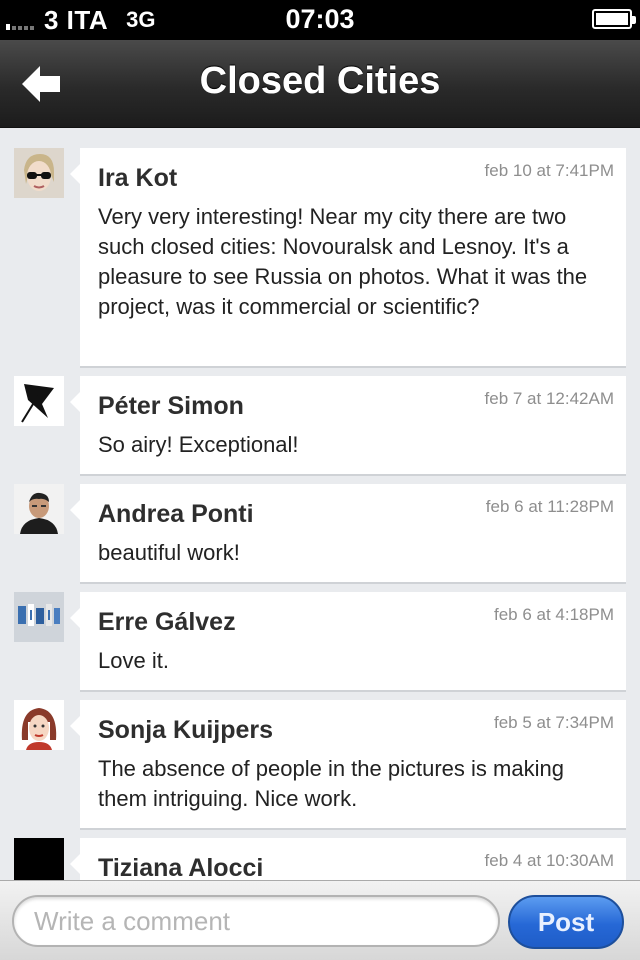 The image size is (640, 960). What do you see at coordinates (167, 622) in the screenshot?
I see `comment-author: Erre Gálvez` at bounding box center [167, 622].